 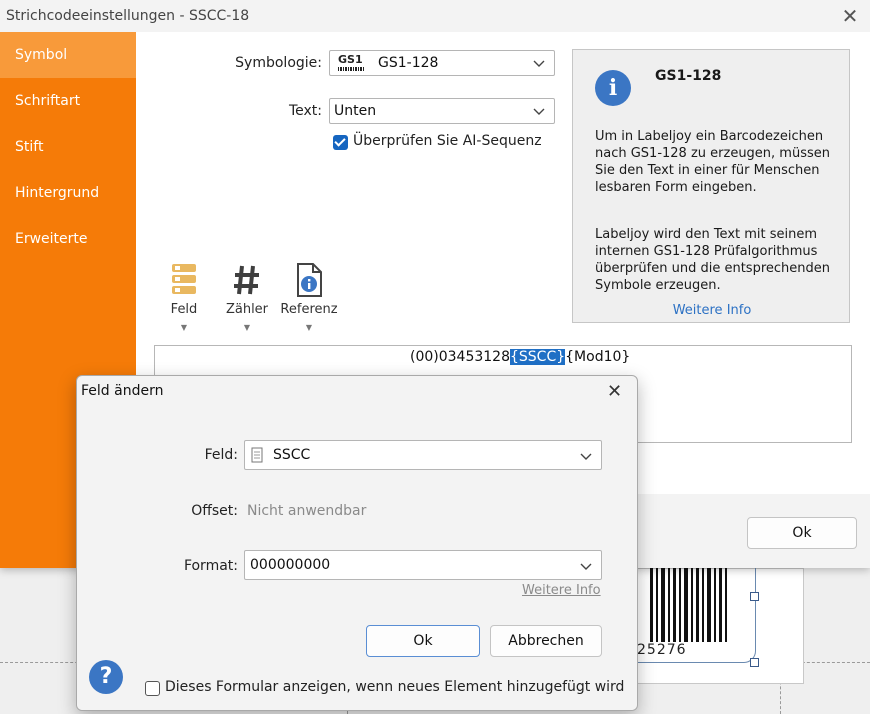 What do you see at coordinates (292, 455) in the screenshot?
I see `field-value: SSCC` at bounding box center [292, 455].